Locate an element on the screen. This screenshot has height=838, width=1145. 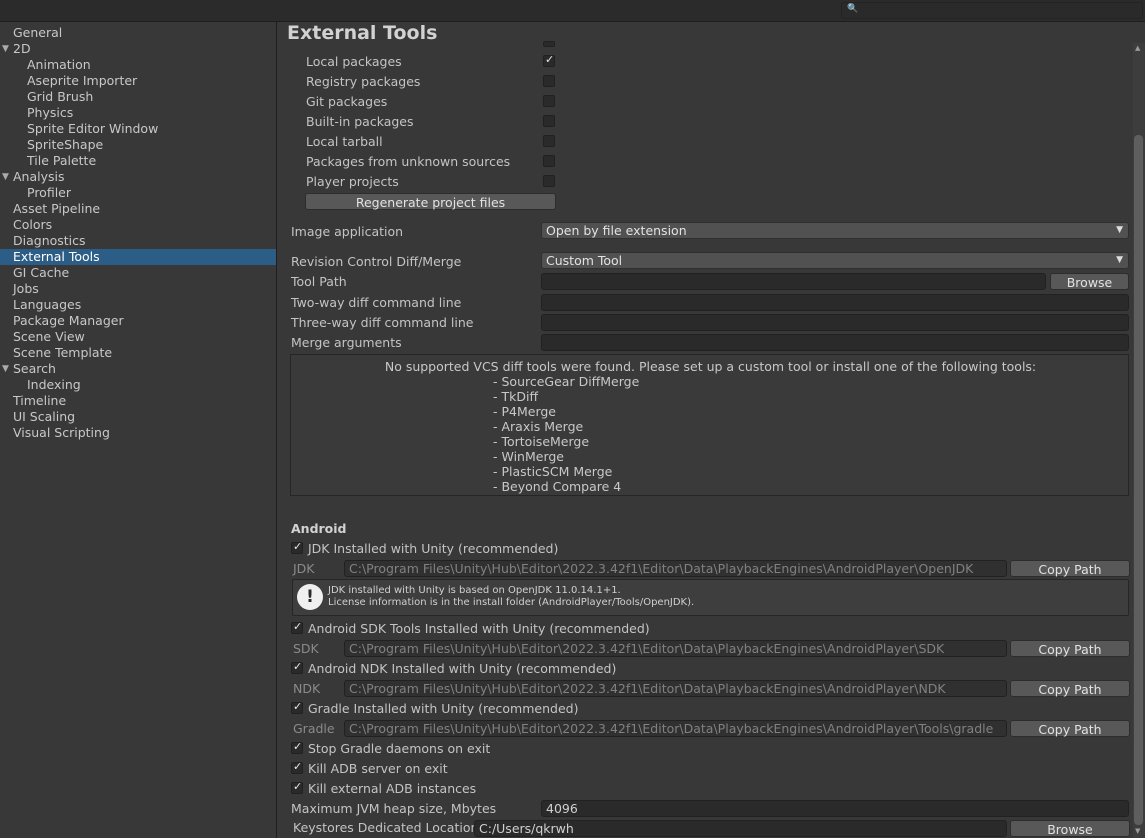
sidebar-item-general: General is located at coordinates (138, 33).